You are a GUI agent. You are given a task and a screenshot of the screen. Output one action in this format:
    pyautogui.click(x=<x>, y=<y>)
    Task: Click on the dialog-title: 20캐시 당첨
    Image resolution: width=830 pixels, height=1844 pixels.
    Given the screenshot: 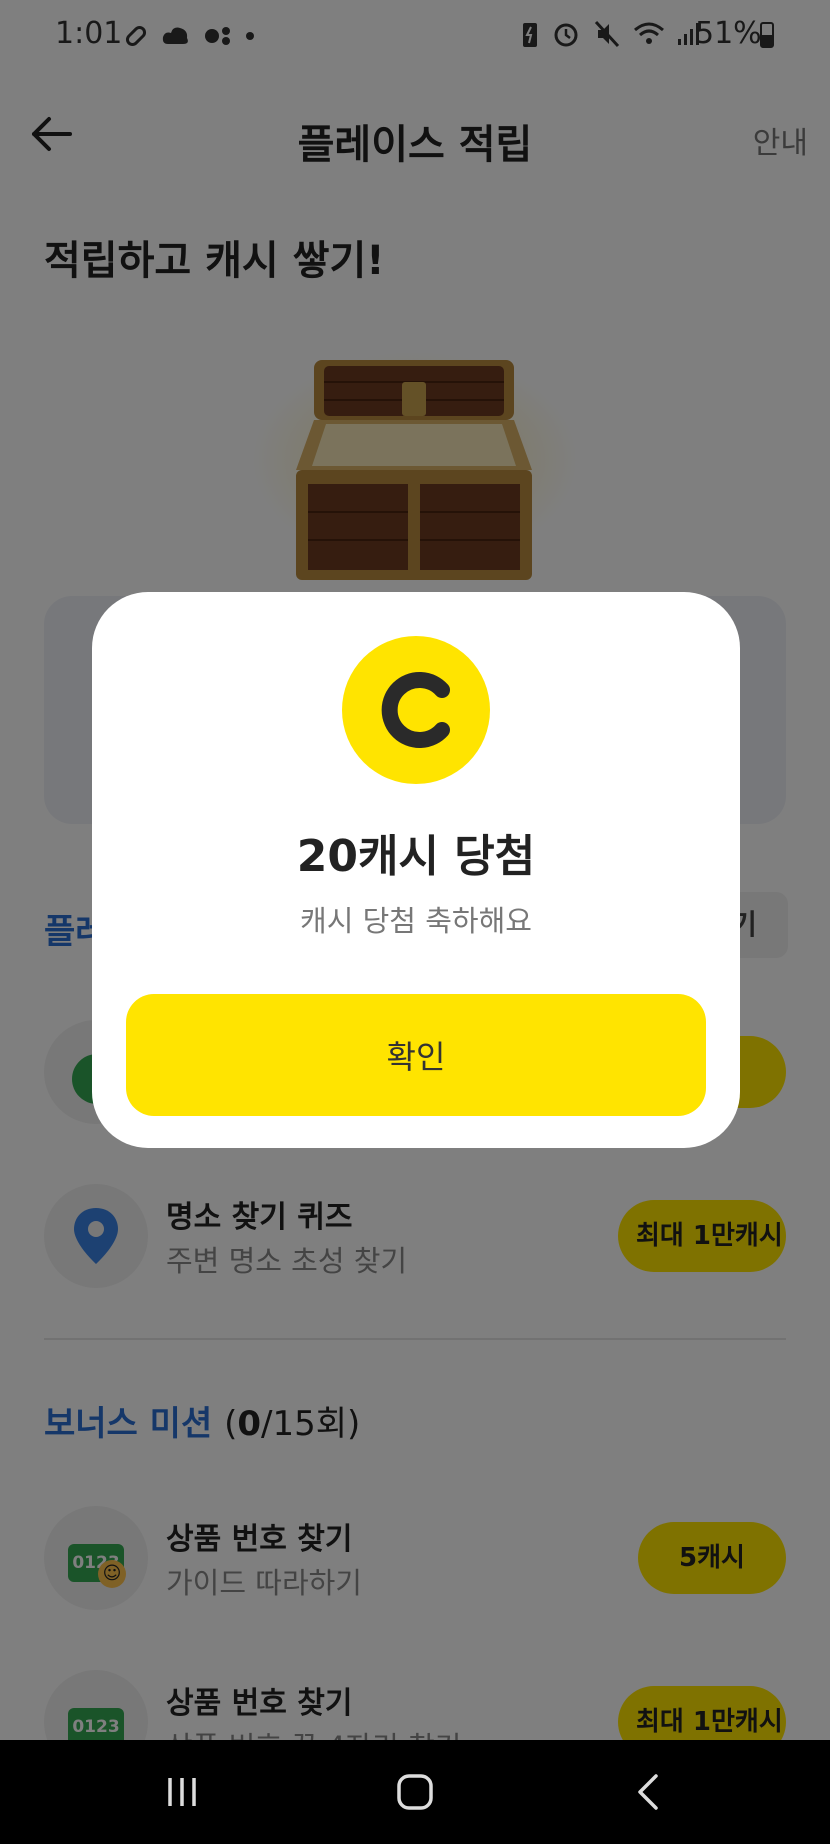 What is the action you would take?
    pyautogui.click(x=416, y=856)
    